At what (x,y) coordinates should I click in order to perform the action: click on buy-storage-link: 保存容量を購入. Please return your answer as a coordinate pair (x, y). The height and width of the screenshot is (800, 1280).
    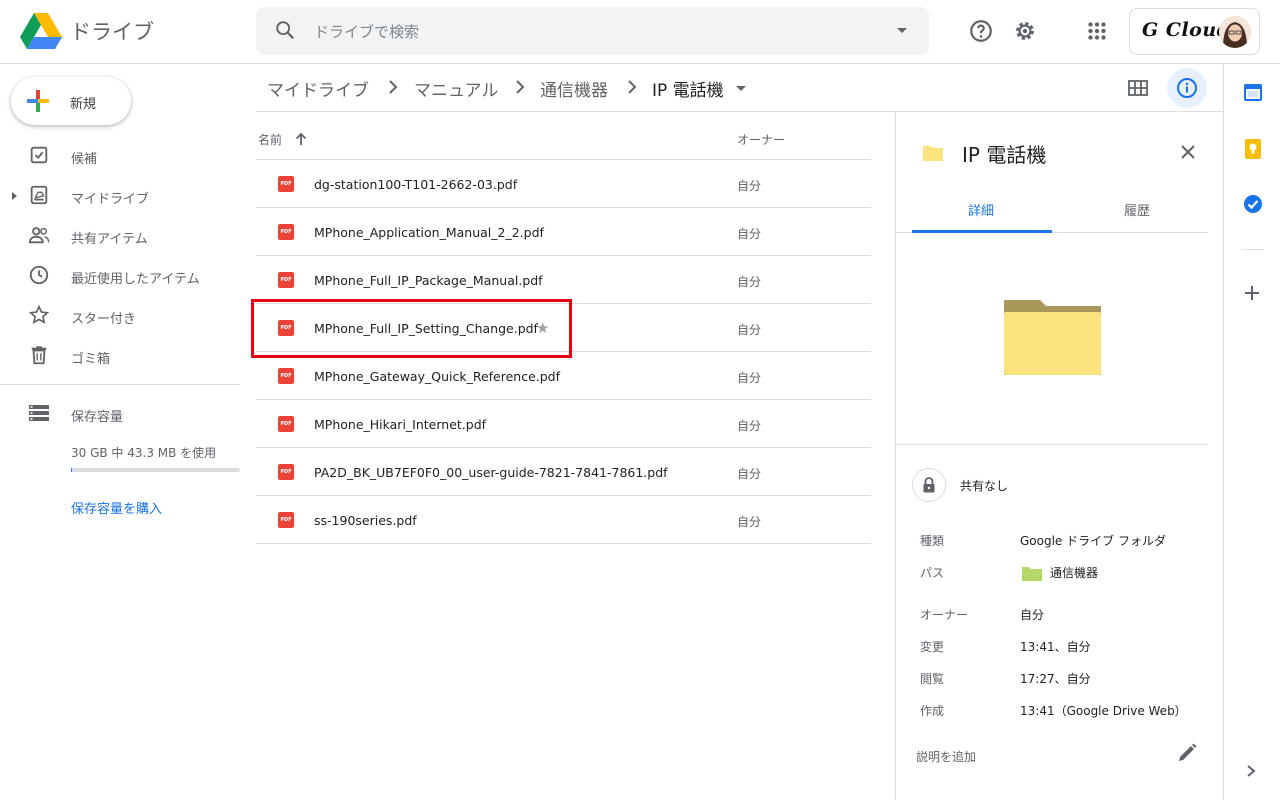
    Looking at the image, I should click on (116, 507).